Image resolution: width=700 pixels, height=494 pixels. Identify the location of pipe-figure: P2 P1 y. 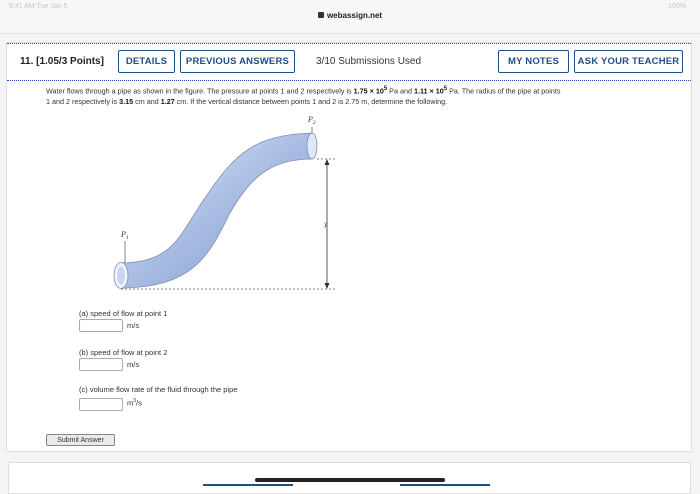
(224, 203).